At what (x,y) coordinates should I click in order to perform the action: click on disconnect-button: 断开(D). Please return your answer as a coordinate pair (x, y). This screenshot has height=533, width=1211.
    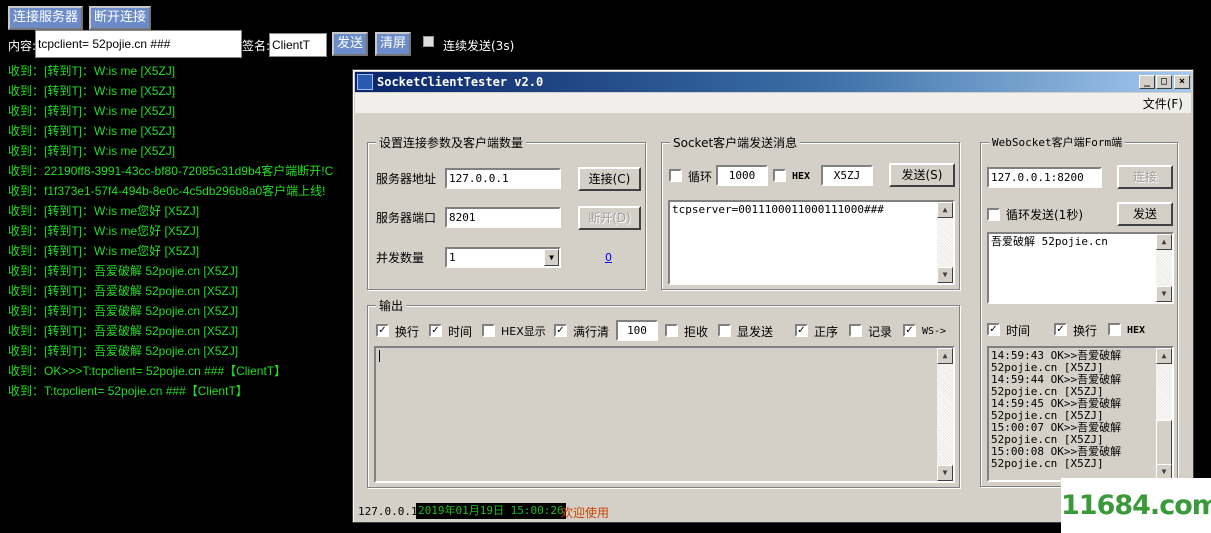
    Looking at the image, I should click on (609, 218).